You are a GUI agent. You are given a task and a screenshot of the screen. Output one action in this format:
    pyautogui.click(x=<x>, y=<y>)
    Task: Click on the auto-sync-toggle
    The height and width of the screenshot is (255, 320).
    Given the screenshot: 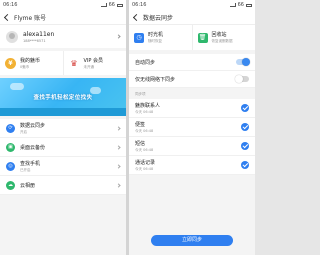 What is the action you would take?
    pyautogui.click(x=243, y=62)
    